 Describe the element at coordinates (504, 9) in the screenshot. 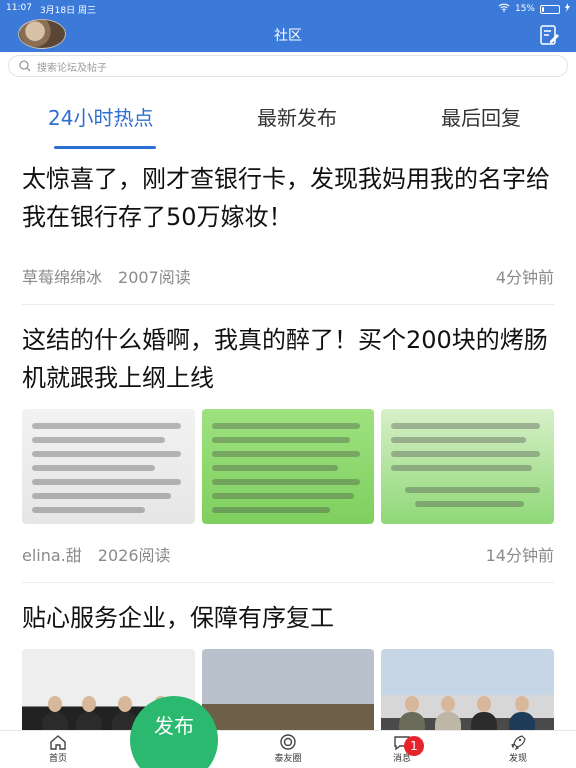

I see `wifi-icon` at that location.